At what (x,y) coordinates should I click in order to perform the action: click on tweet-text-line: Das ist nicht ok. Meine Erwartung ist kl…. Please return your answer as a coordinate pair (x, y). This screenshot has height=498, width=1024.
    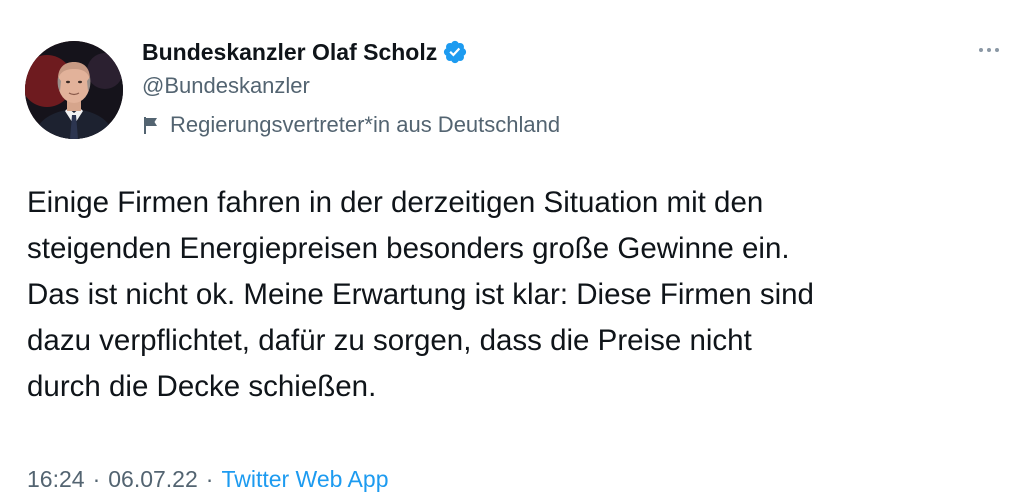
    Looking at the image, I should click on (420, 294).